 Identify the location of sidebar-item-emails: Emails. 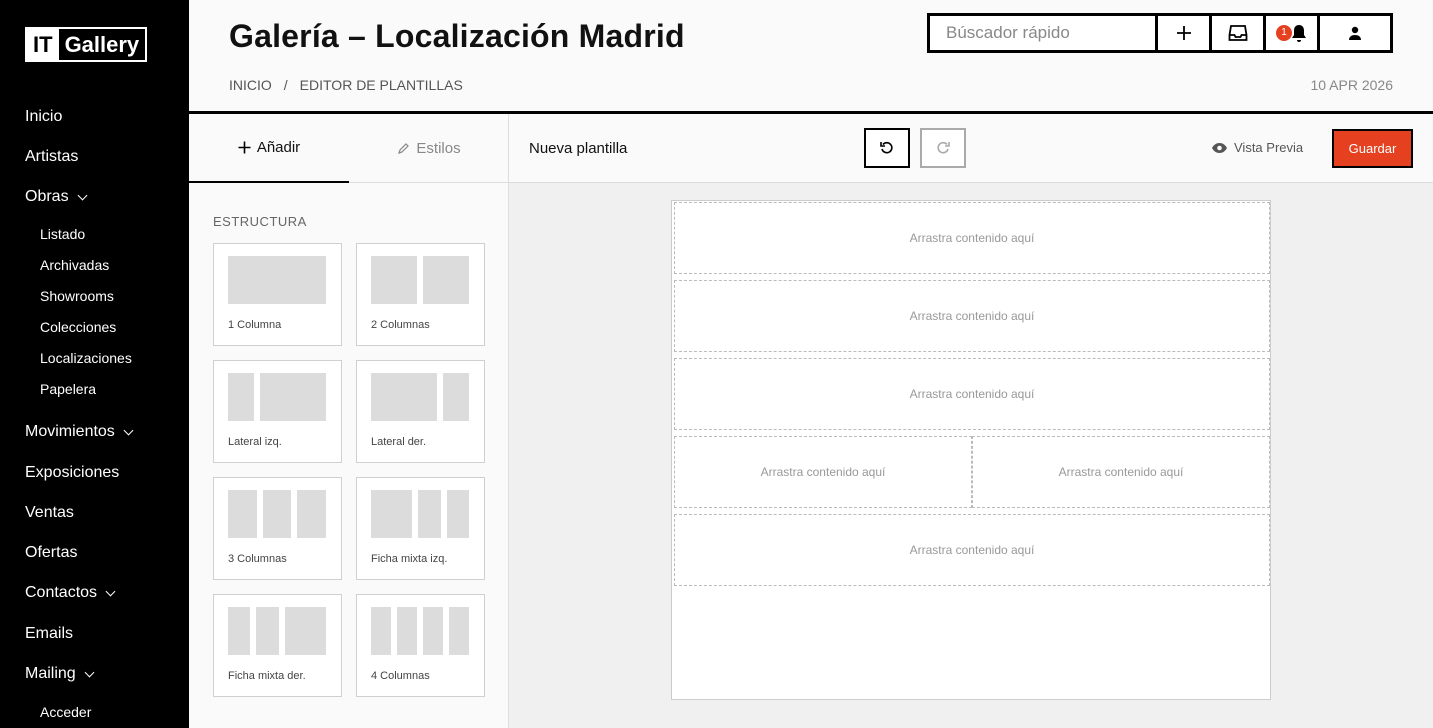
(49, 634).